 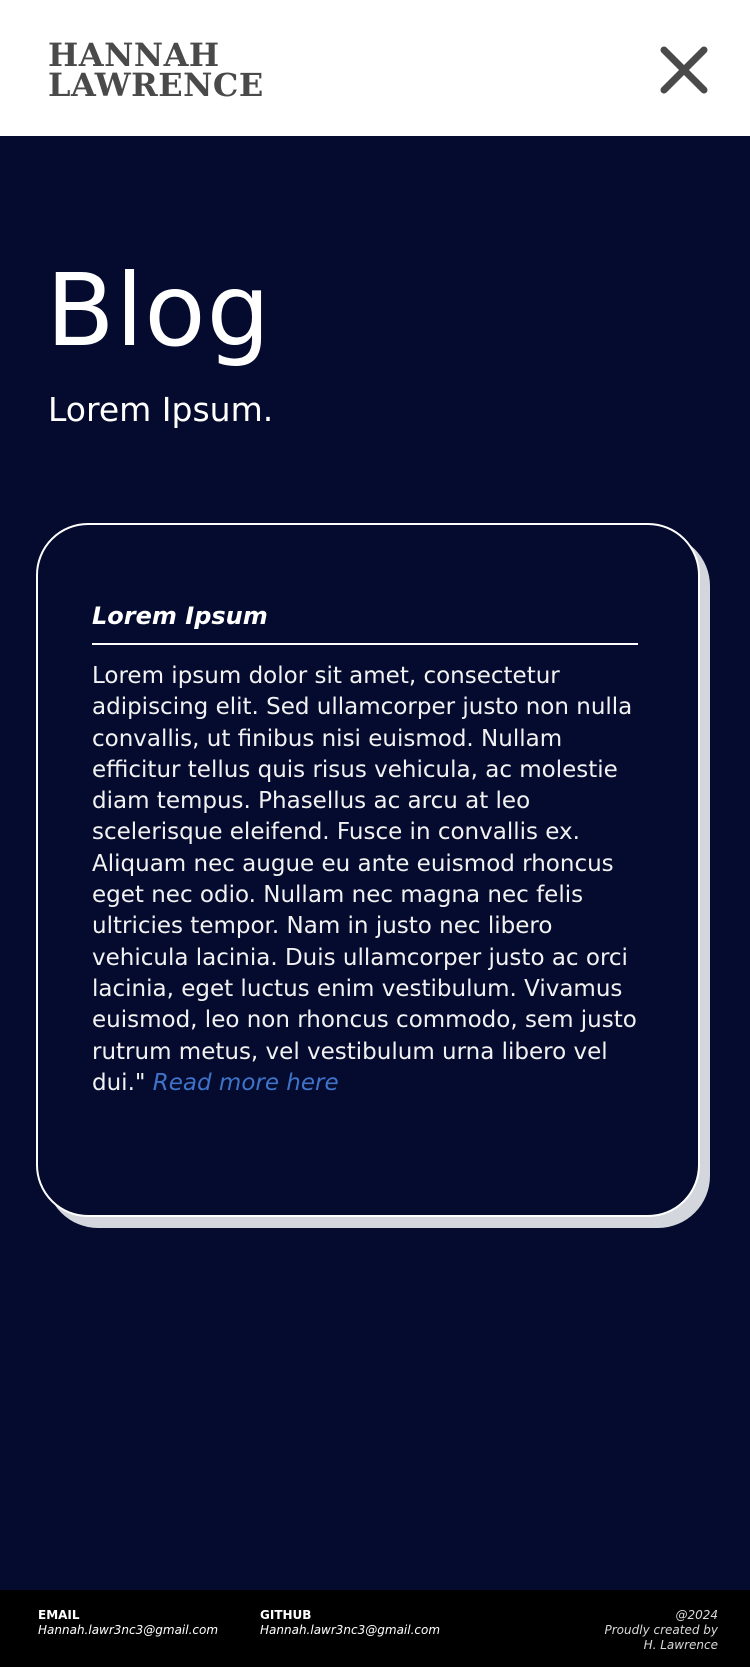 What do you see at coordinates (350, 1630) in the screenshot?
I see `footer-github-link: Hannah.lawr3nc3@gmail.com` at bounding box center [350, 1630].